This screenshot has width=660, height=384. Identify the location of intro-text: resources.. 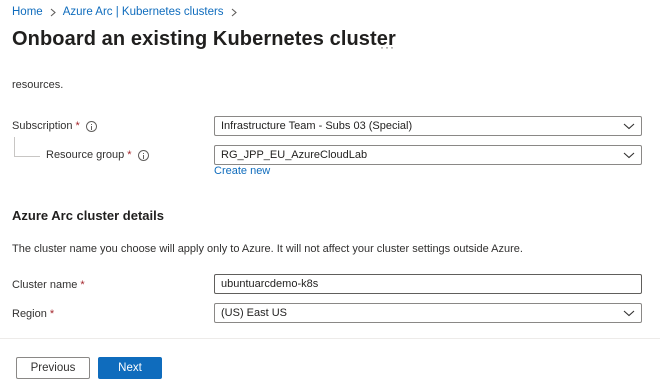
(37, 81).